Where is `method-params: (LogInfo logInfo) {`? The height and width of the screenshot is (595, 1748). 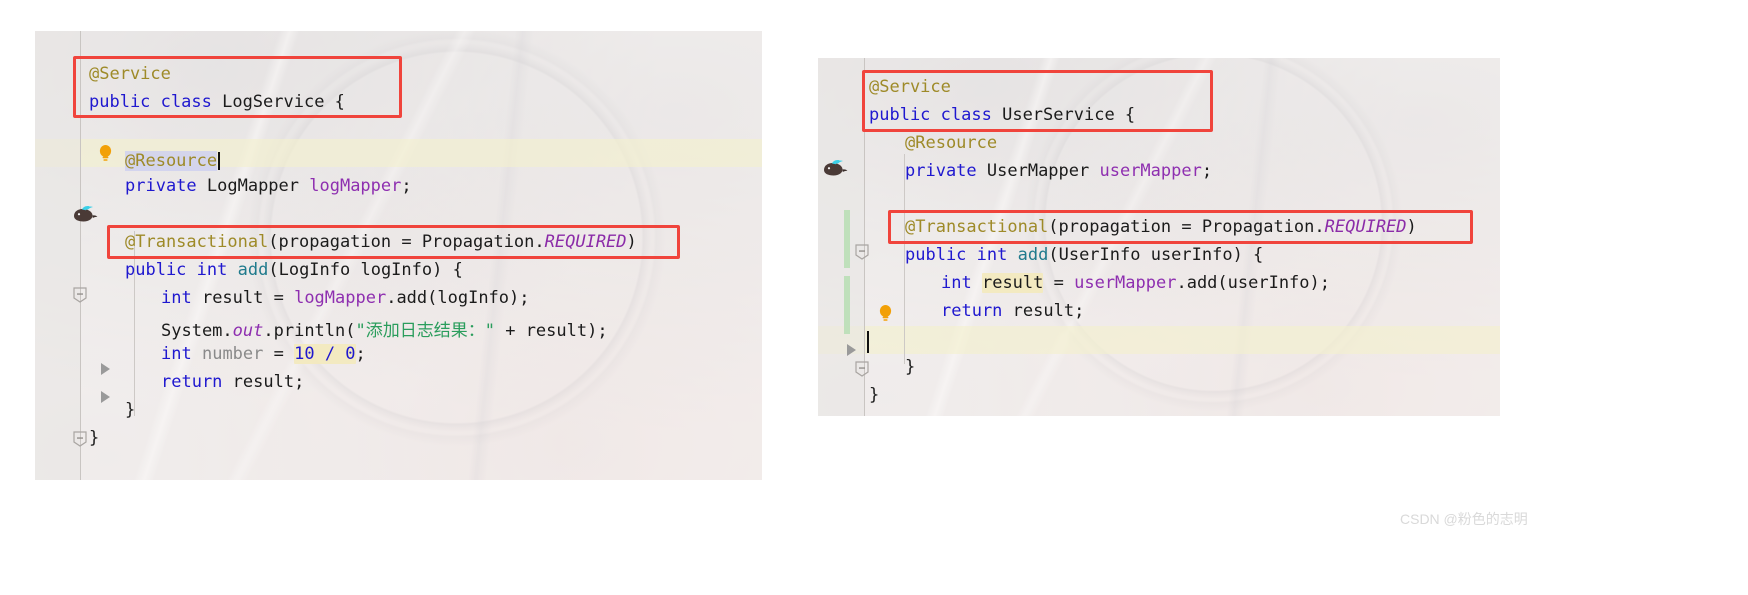
method-params: (LogInfo logInfo) { is located at coordinates (365, 270).